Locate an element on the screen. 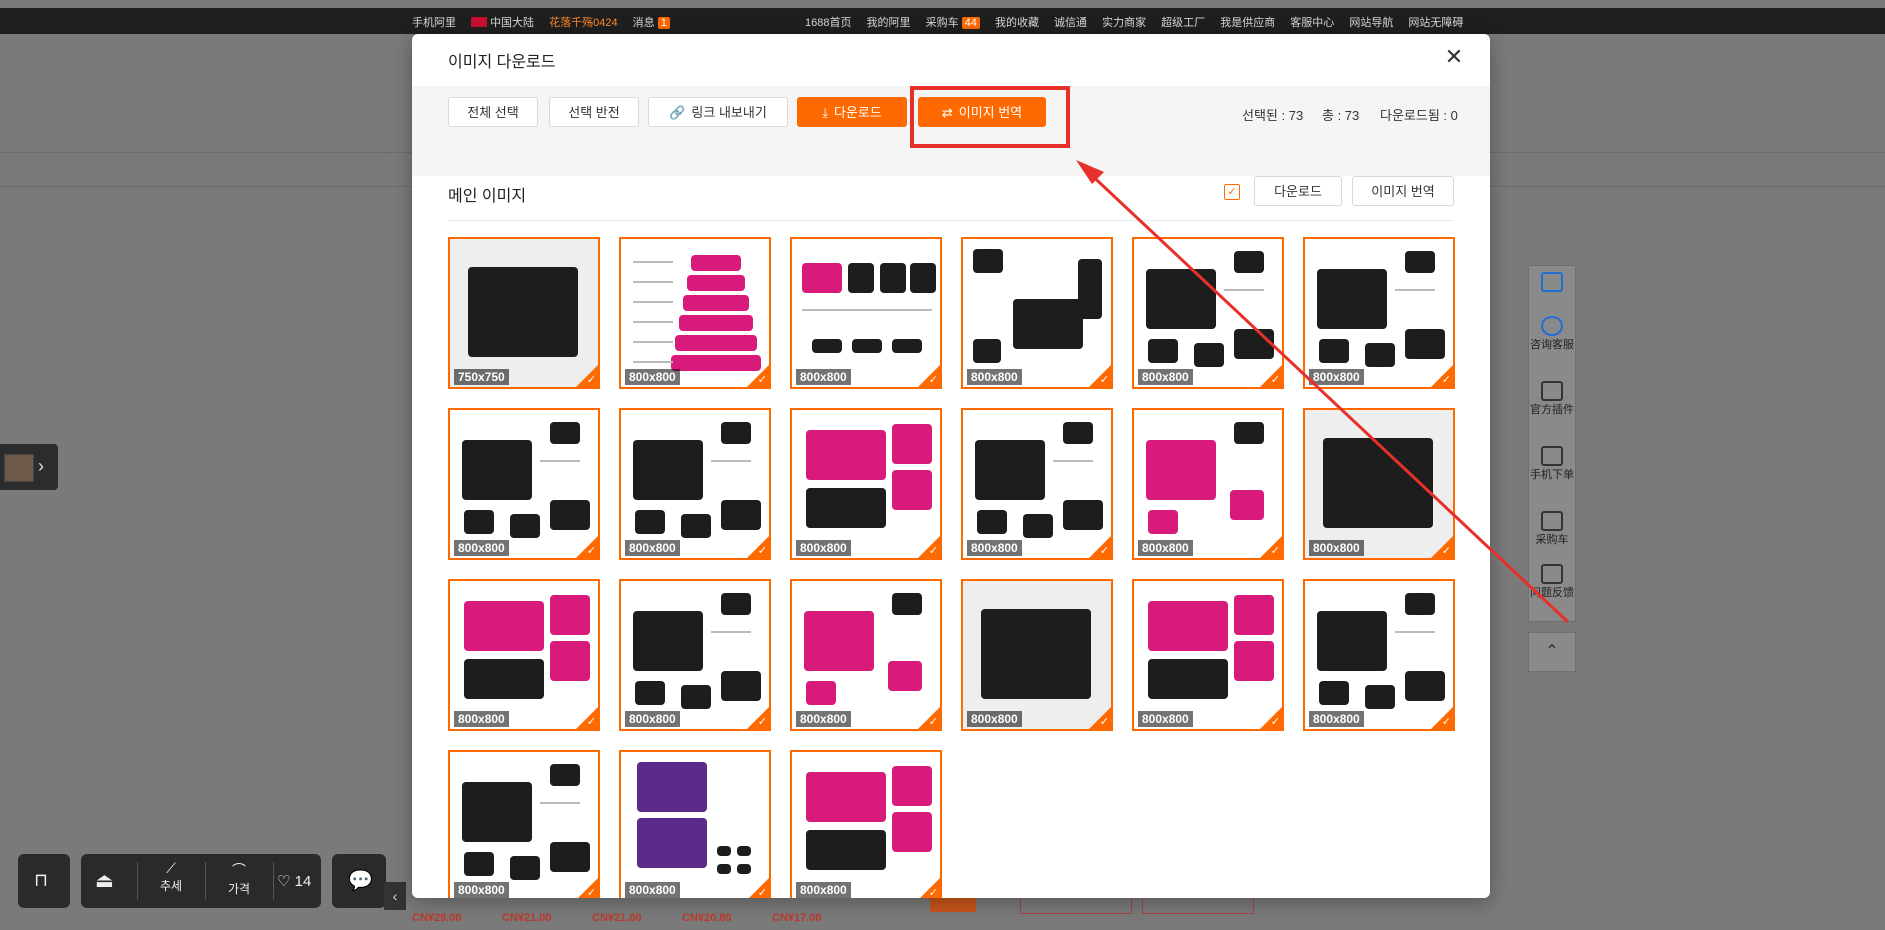 Image resolution: width=1885 pixels, height=930 pixels. site-nav-link: 网站导航 is located at coordinates (1371, 23).